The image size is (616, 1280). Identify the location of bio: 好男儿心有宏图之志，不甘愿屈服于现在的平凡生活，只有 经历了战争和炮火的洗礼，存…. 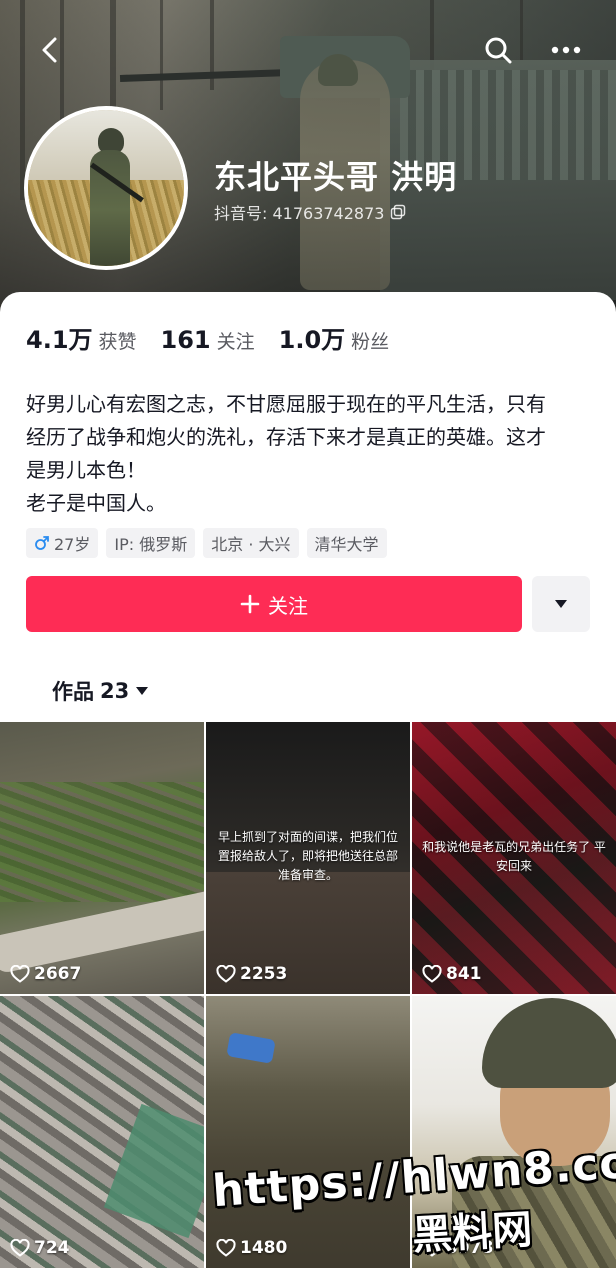
(311, 454).